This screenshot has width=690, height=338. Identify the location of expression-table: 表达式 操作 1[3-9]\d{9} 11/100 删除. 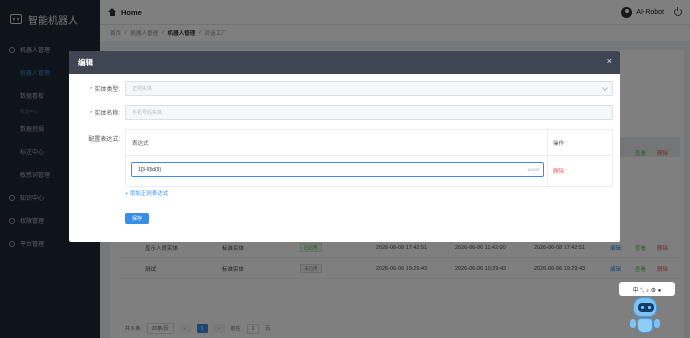
(369, 158).